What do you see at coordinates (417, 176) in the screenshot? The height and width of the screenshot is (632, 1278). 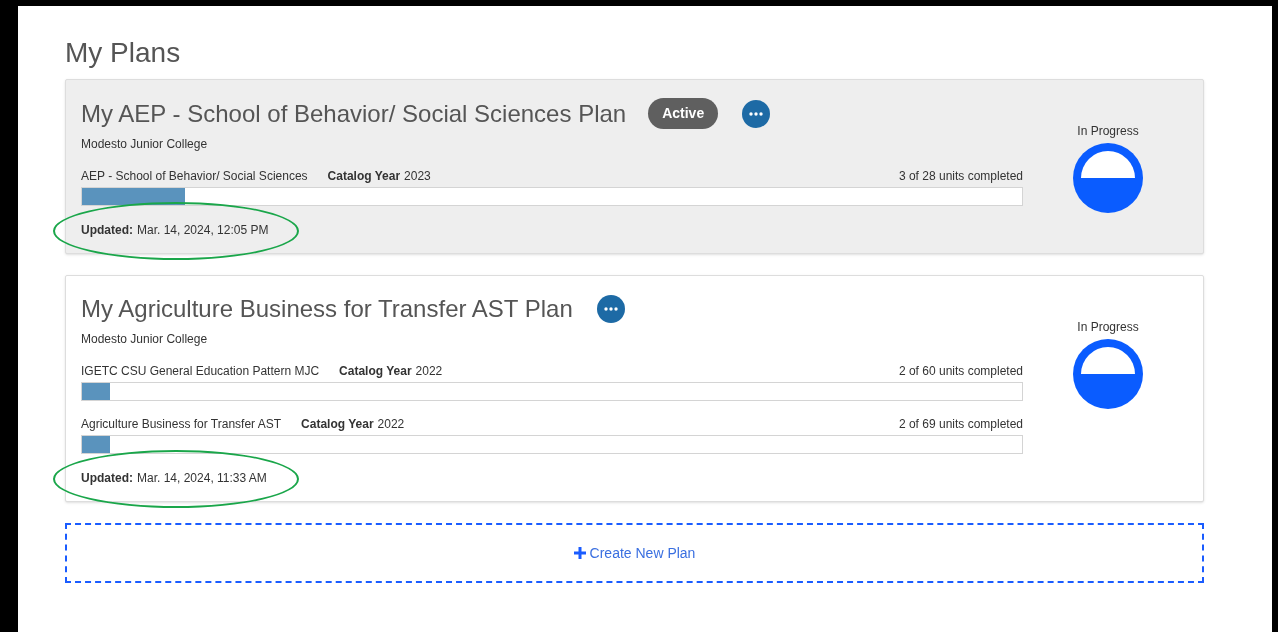 I see `catalog-year: 2023` at bounding box center [417, 176].